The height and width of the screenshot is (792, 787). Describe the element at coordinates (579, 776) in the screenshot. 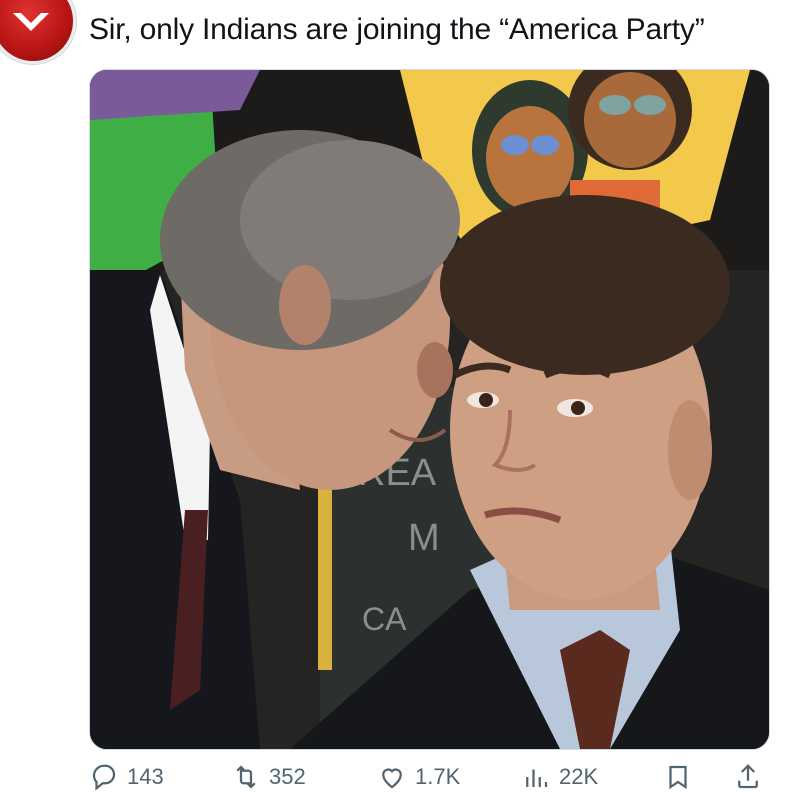

I see `views-count: 22K` at that location.